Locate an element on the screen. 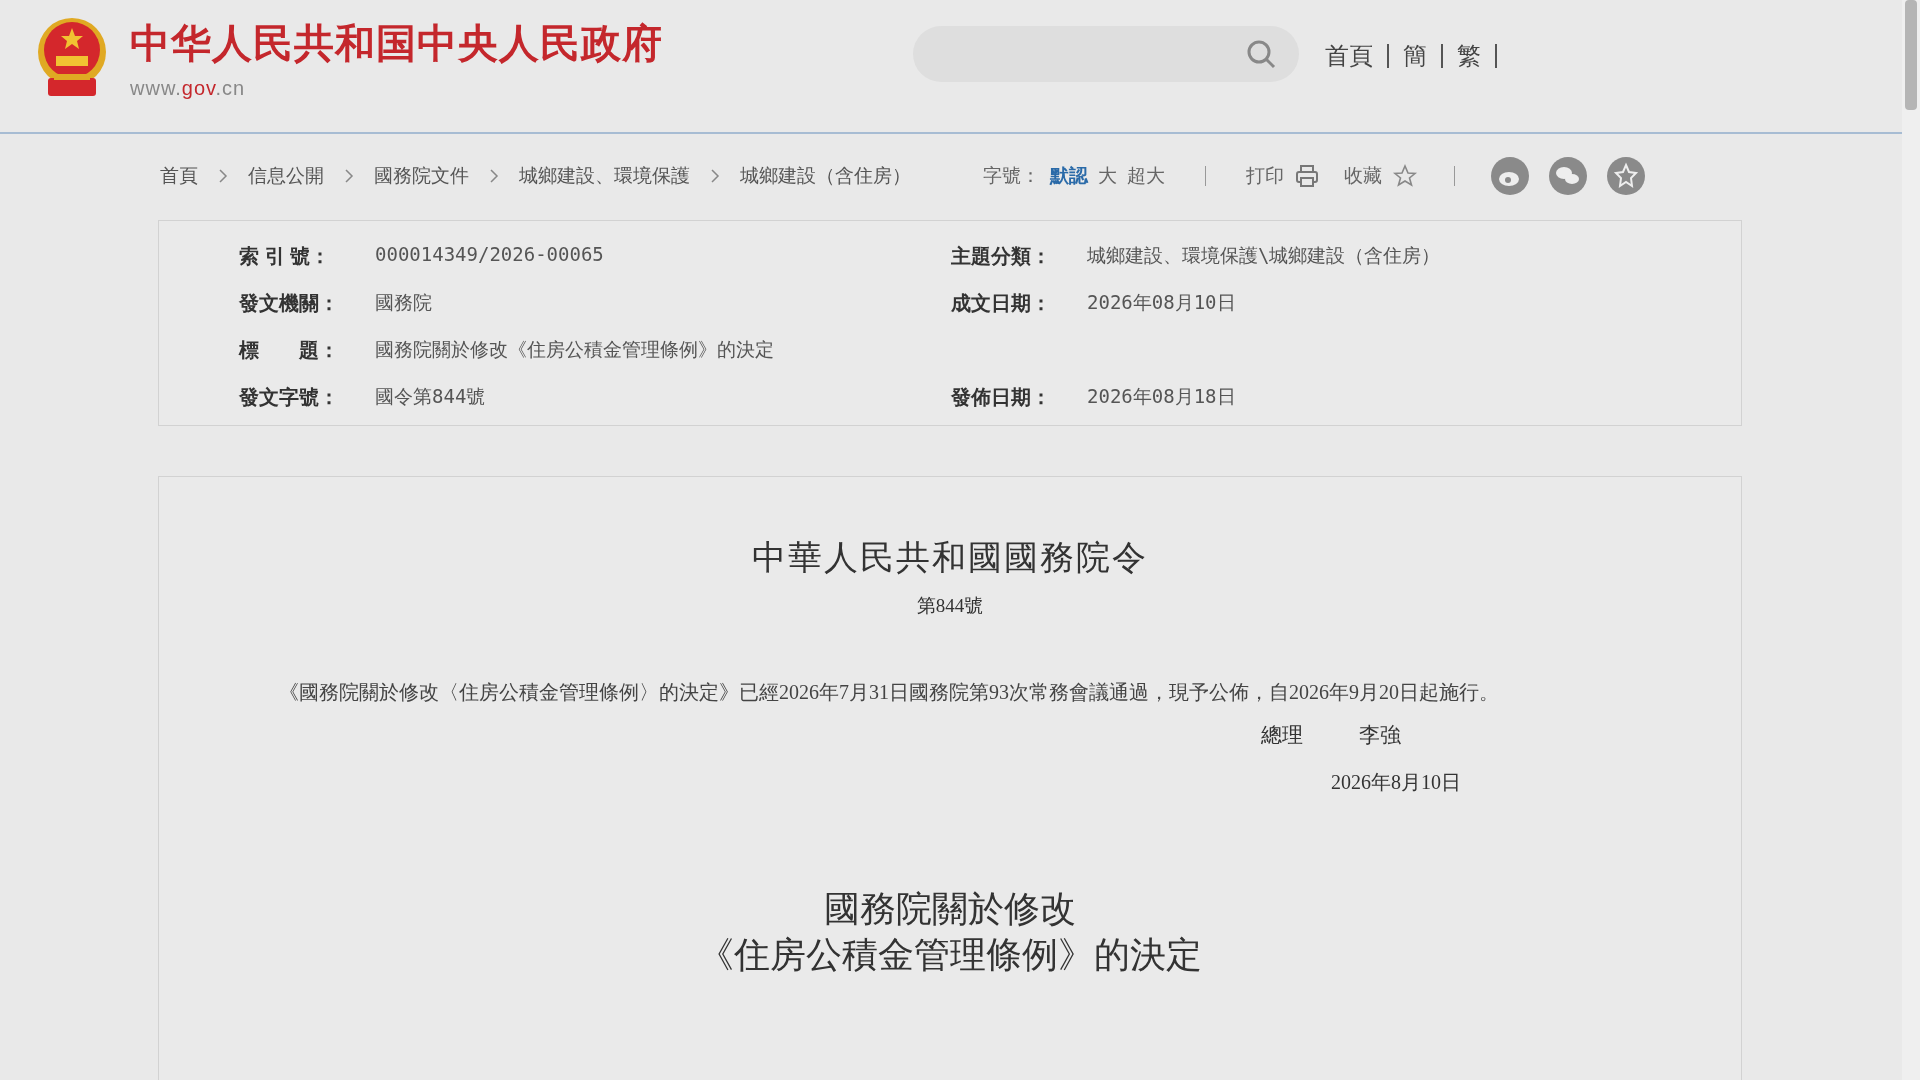  field-label: 標 題： is located at coordinates (289, 350).